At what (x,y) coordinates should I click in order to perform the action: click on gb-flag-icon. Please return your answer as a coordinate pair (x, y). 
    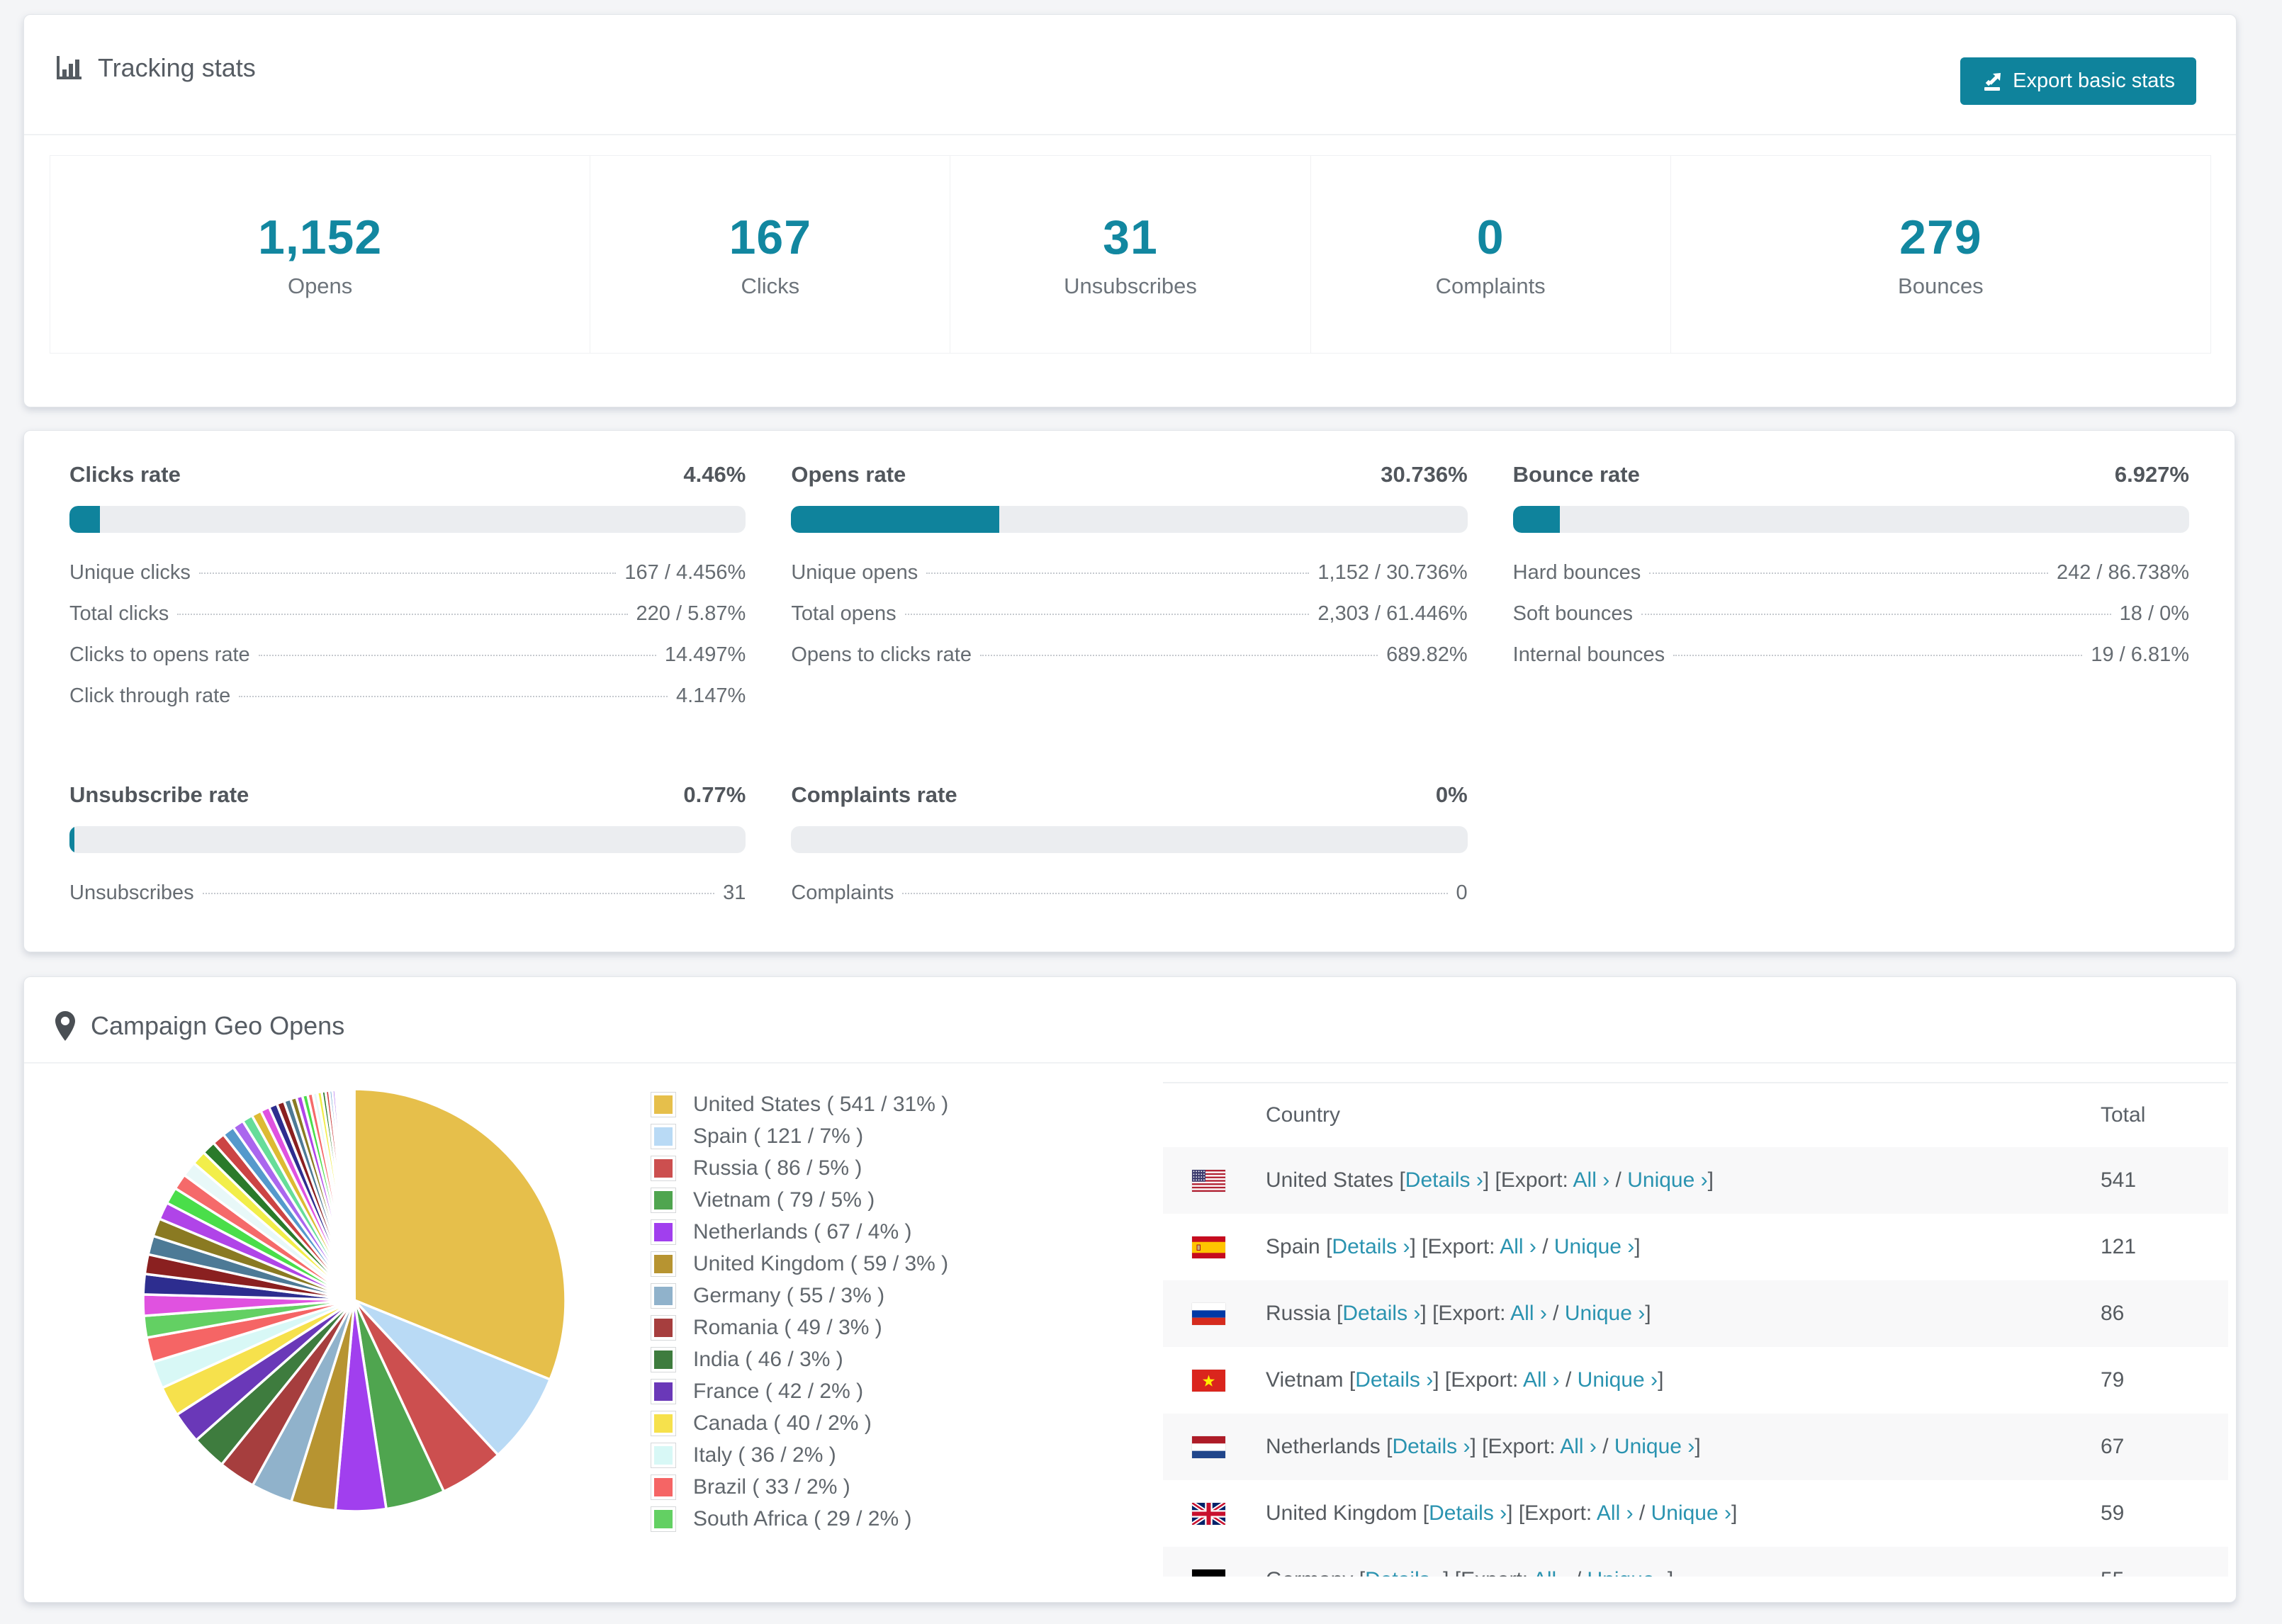
    Looking at the image, I should click on (1208, 1513).